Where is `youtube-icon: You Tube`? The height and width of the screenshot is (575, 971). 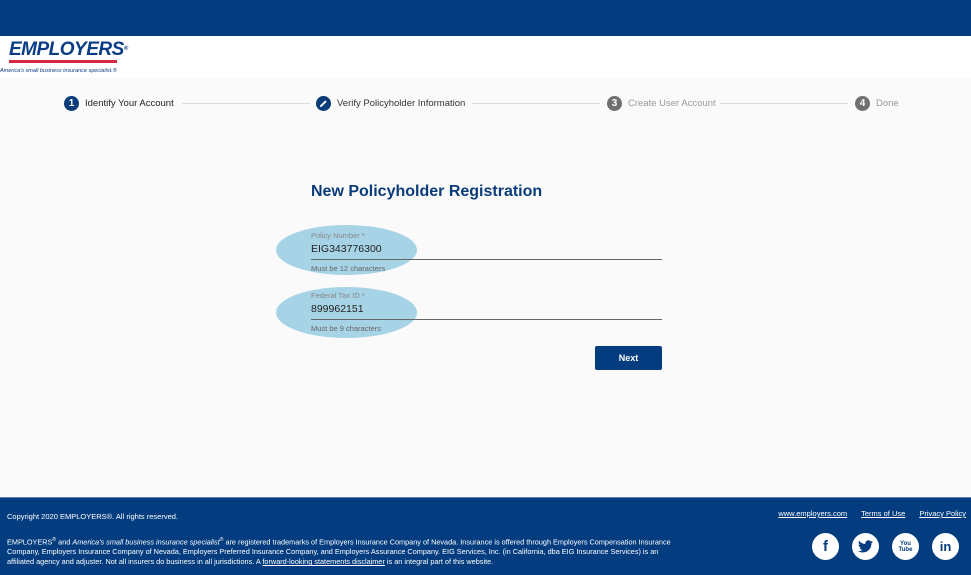 youtube-icon: You Tube is located at coordinates (905, 546).